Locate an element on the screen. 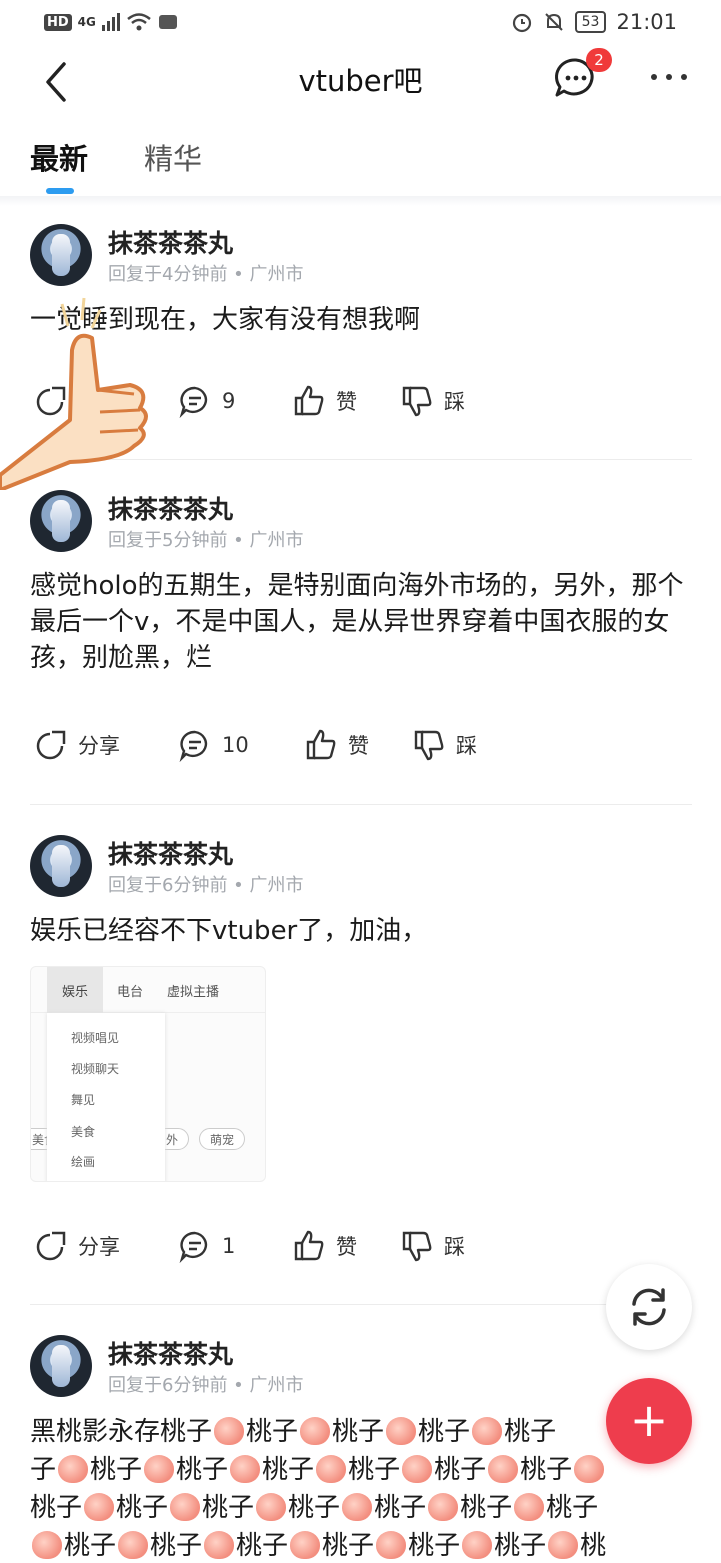 This screenshot has height=1563, width=721. alarm-icon is located at coordinates (521, 23).